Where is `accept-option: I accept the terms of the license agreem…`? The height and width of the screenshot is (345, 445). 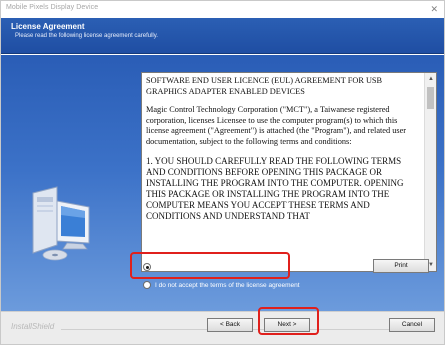 accept-option: I accept the terms of the license agreem… is located at coordinates (211, 267).